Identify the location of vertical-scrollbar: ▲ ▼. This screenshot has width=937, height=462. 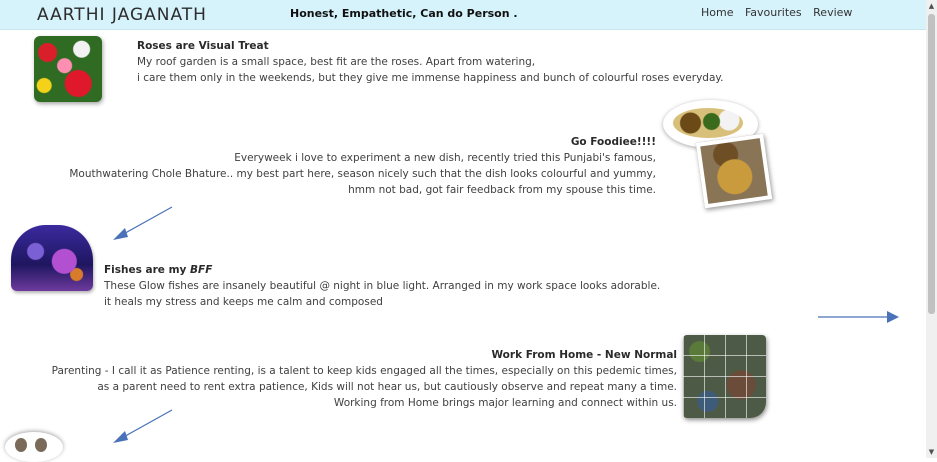
(931, 229).